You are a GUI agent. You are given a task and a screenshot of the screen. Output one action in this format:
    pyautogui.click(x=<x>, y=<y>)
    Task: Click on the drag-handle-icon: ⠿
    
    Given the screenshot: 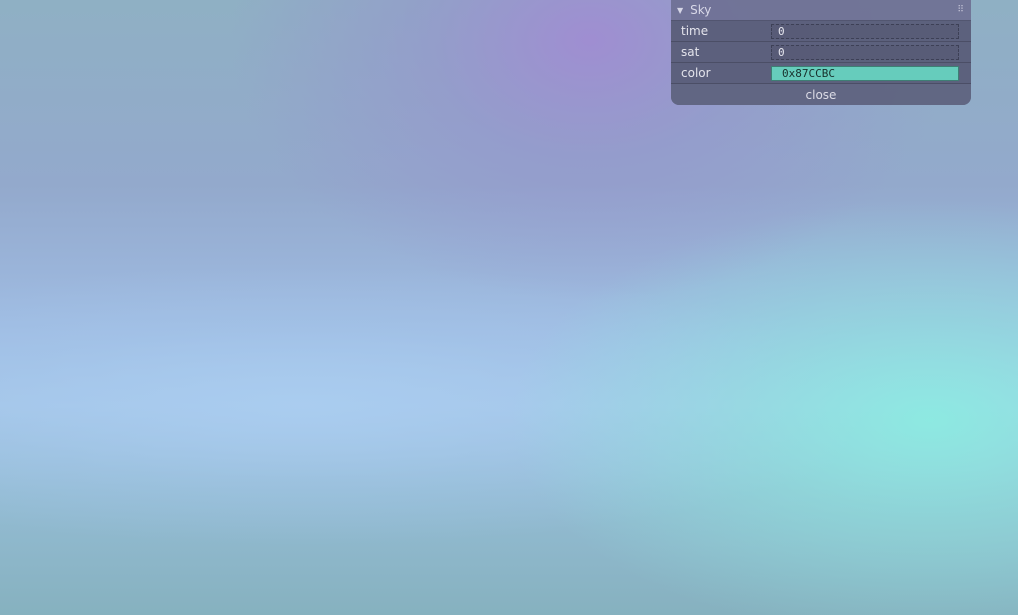 What is the action you would take?
    pyautogui.click(x=960, y=10)
    